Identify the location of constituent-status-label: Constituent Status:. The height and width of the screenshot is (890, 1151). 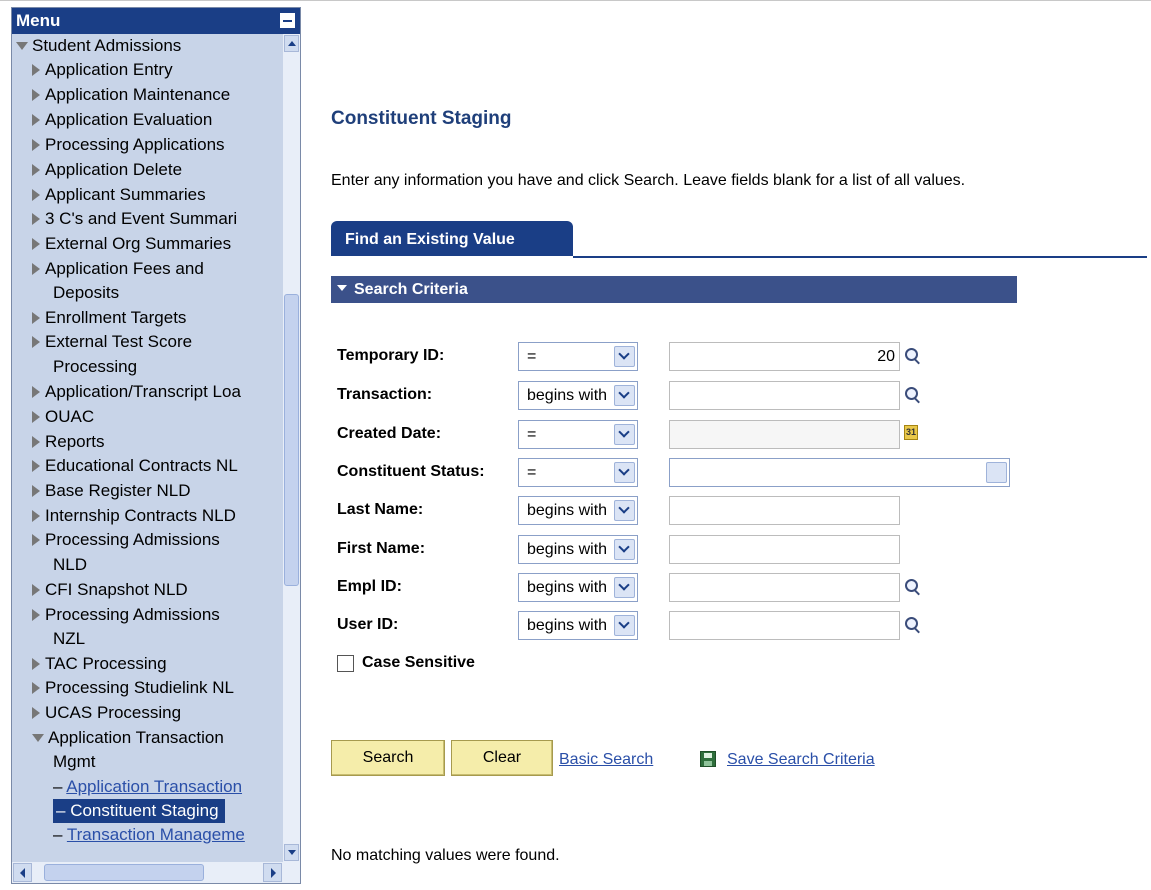
(411, 471).